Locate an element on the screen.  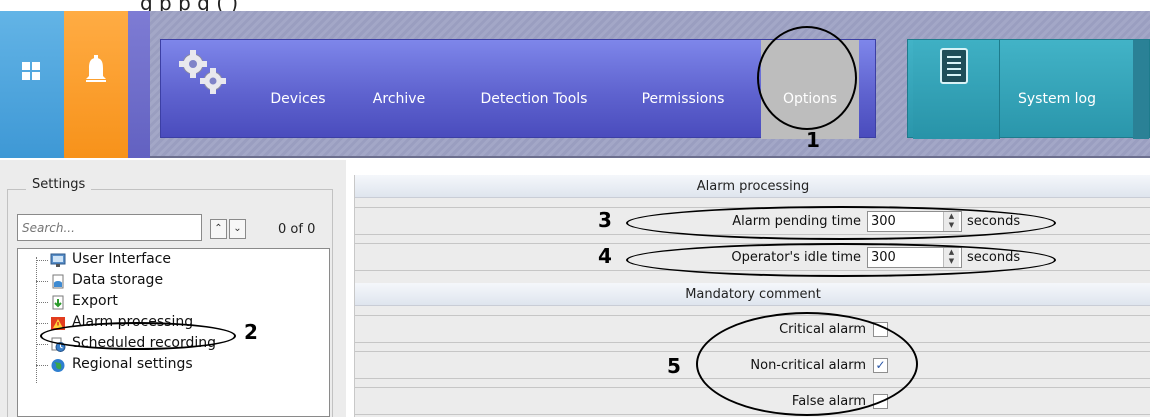
callout-number-2: 2 is located at coordinates (251, 332).